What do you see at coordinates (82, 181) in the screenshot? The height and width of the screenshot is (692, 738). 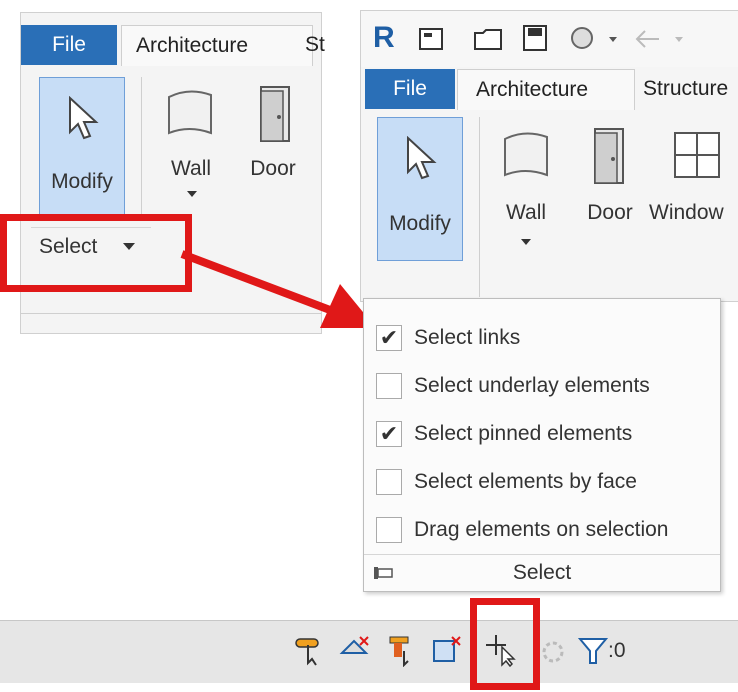 I see `modify-label-left: Modify` at bounding box center [82, 181].